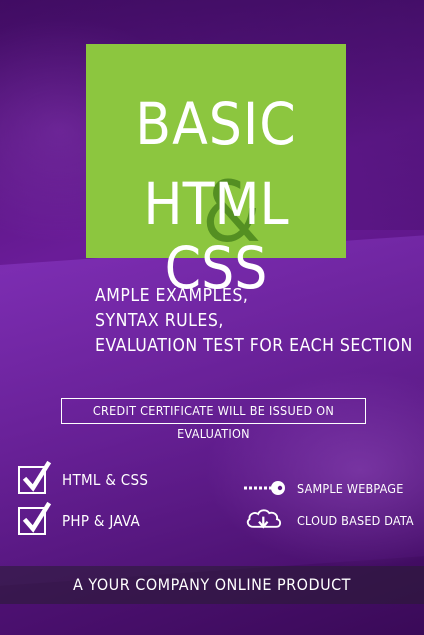  I want to click on service-label: CLOUD BASED DATA, so click(355, 520).